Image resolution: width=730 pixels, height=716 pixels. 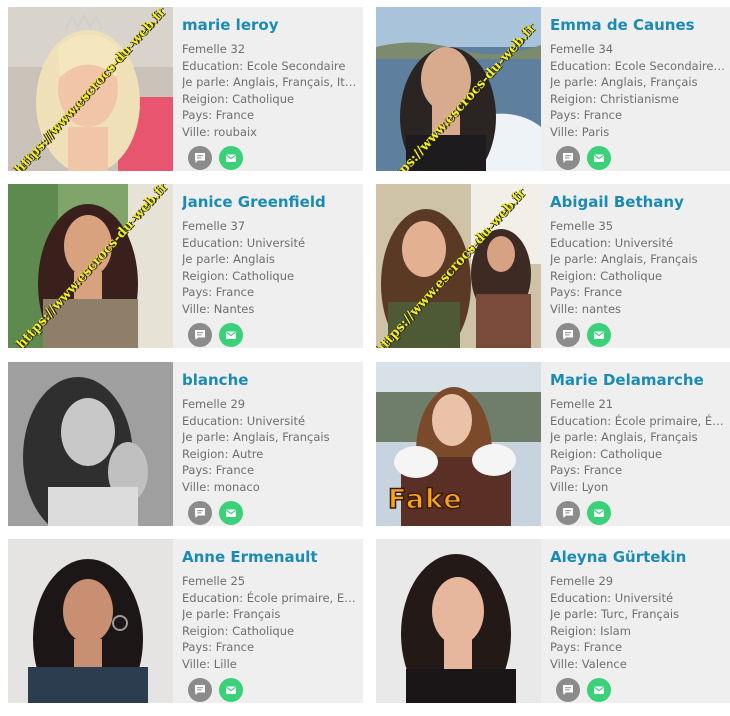 What do you see at coordinates (271, 203) in the screenshot?
I see `profile-name: Janice Greenfield` at bounding box center [271, 203].